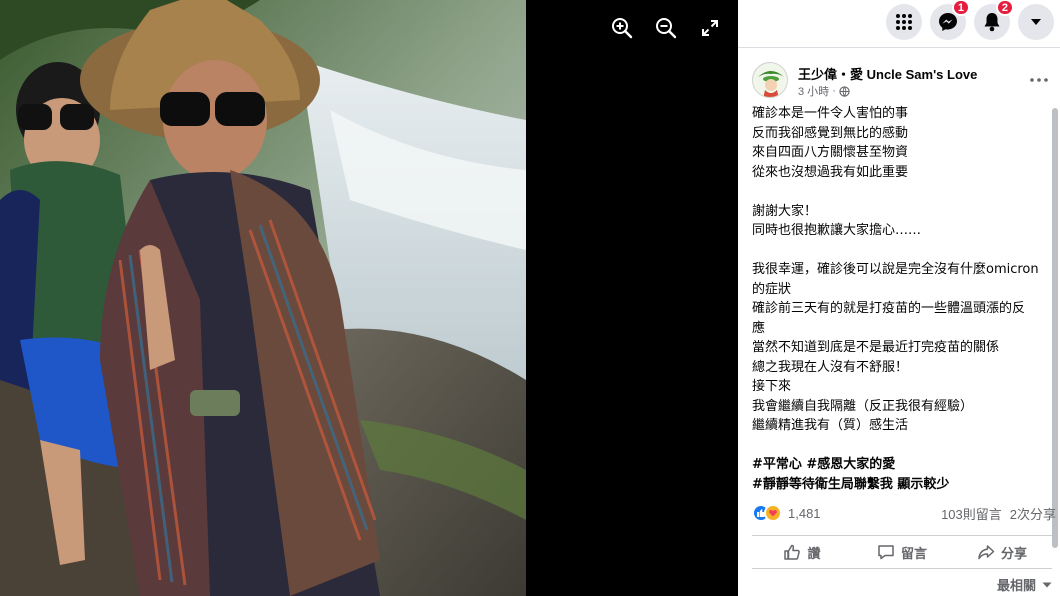 The height and width of the screenshot is (596, 1060). I want to click on more-horizontal-icon, so click(1039, 80).